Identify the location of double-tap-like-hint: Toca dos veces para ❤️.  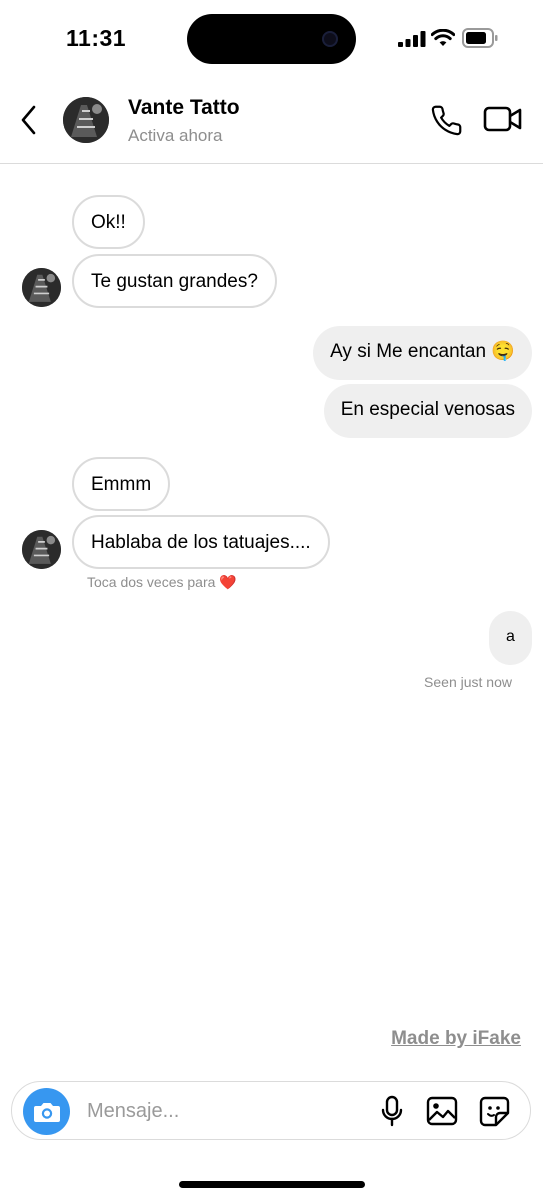
(162, 582).